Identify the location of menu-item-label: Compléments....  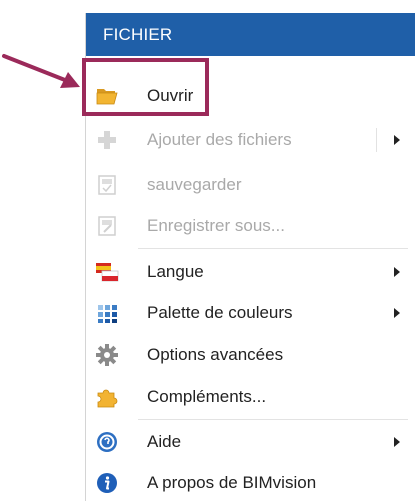
(207, 396).